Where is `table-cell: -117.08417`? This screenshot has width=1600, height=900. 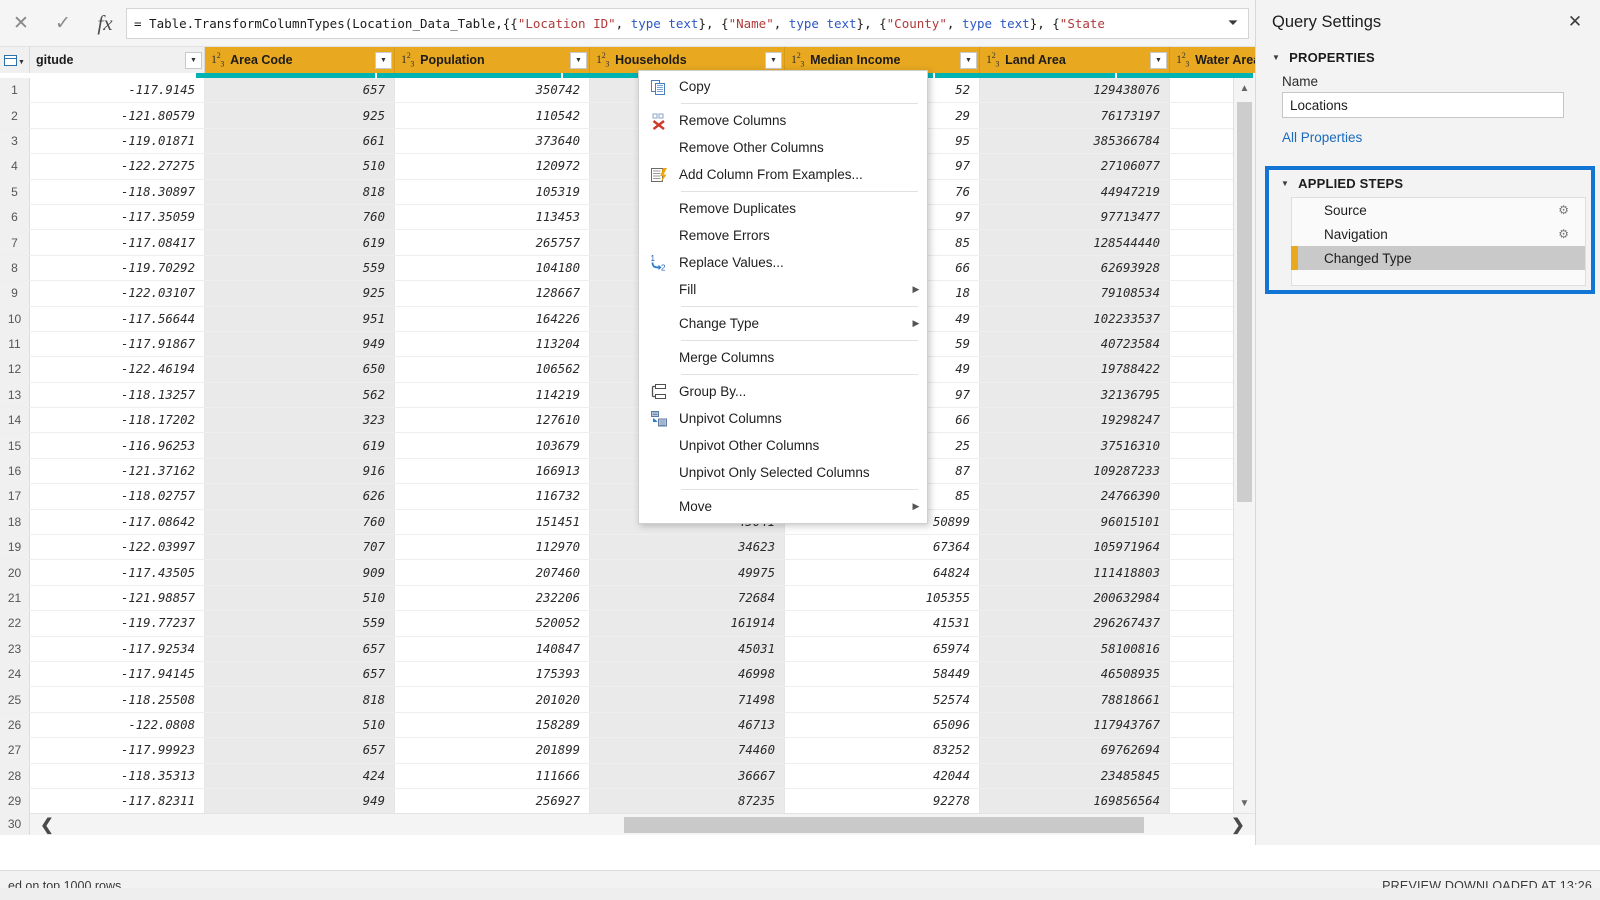
table-cell: -117.08417 is located at coordinates (117, 242).